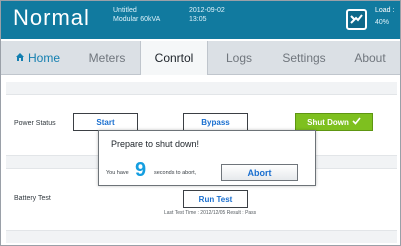 This screenshot has height=246, width=401. I want to click on tab-control-label: Conrtol, so click(174, 58).